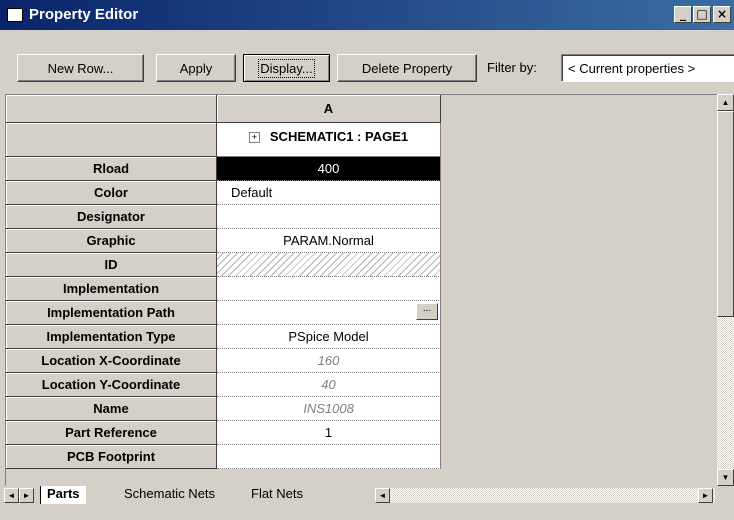 Image resolution: width=734 pixels, height=520 pixels. What do you see at coordinates (111, 289) in the screenshot?
I see `row-header: Implementation` at bounding box center [111, 289].